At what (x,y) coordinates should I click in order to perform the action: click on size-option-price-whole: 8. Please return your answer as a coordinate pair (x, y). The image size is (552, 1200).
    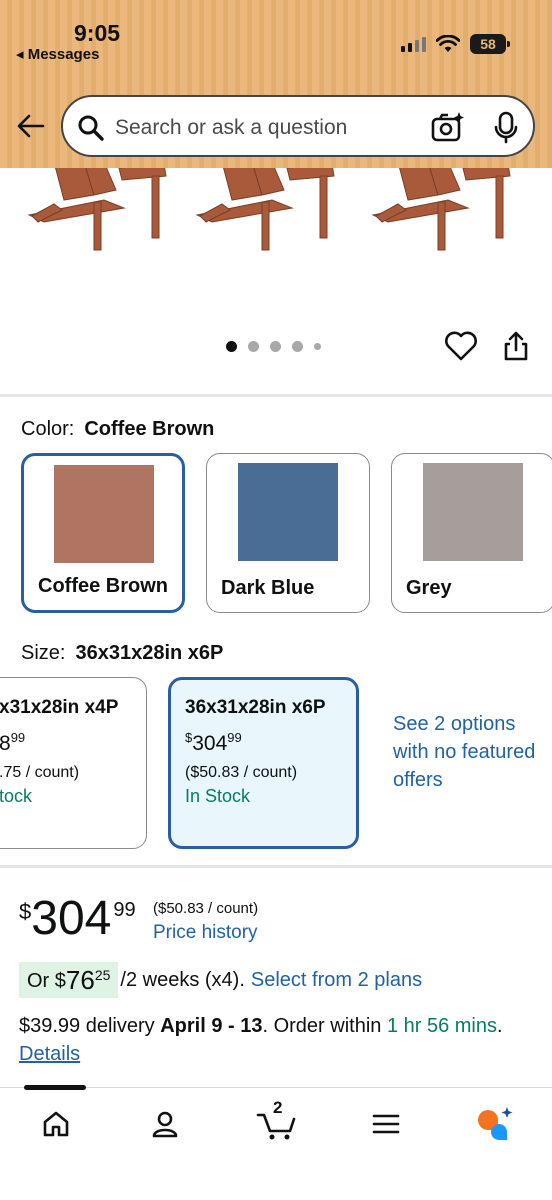
    Looking at the image, I should click on (5, 743).